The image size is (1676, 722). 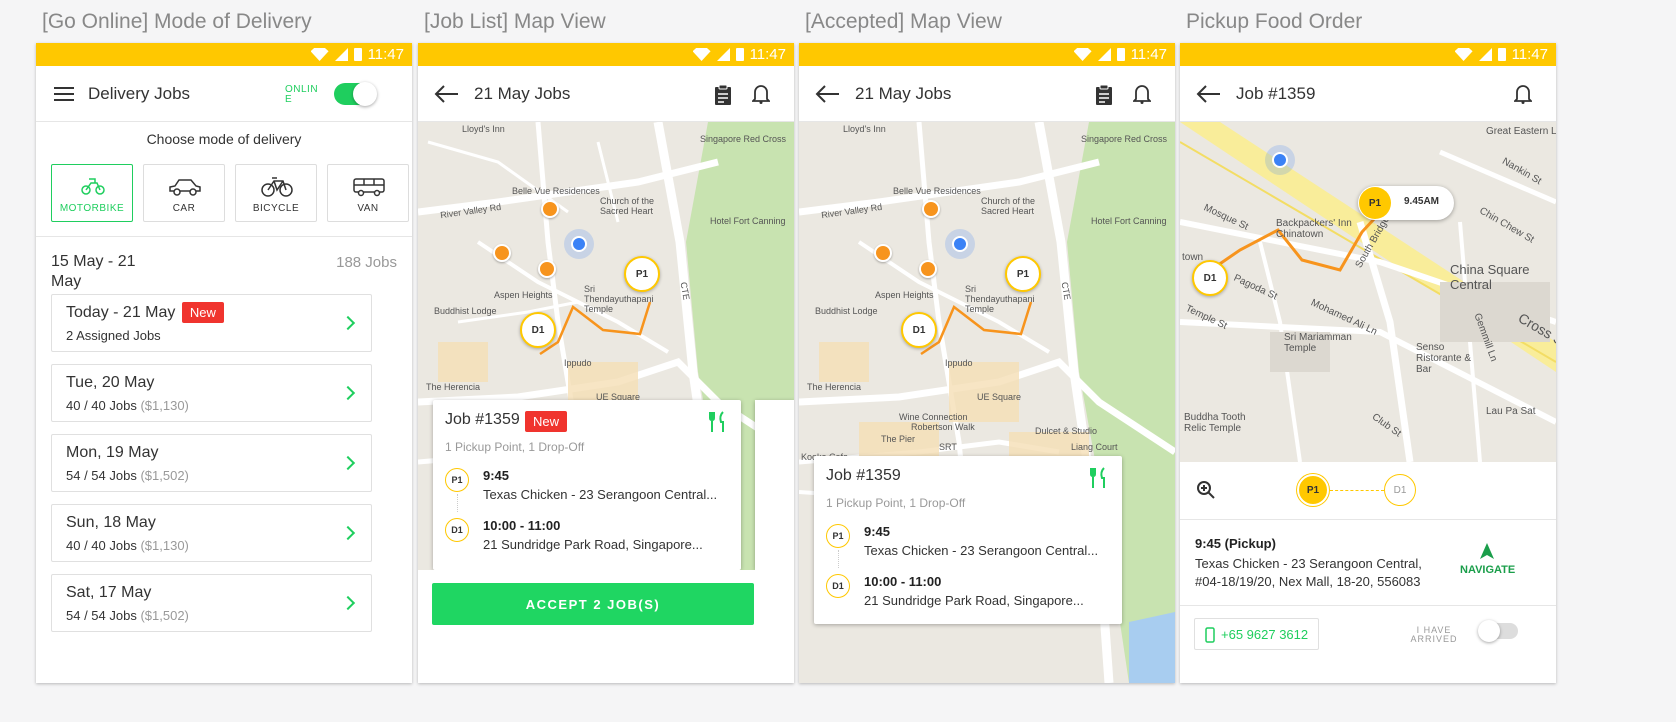 I want to click on new-badge: New, so click(x=546, y=421).